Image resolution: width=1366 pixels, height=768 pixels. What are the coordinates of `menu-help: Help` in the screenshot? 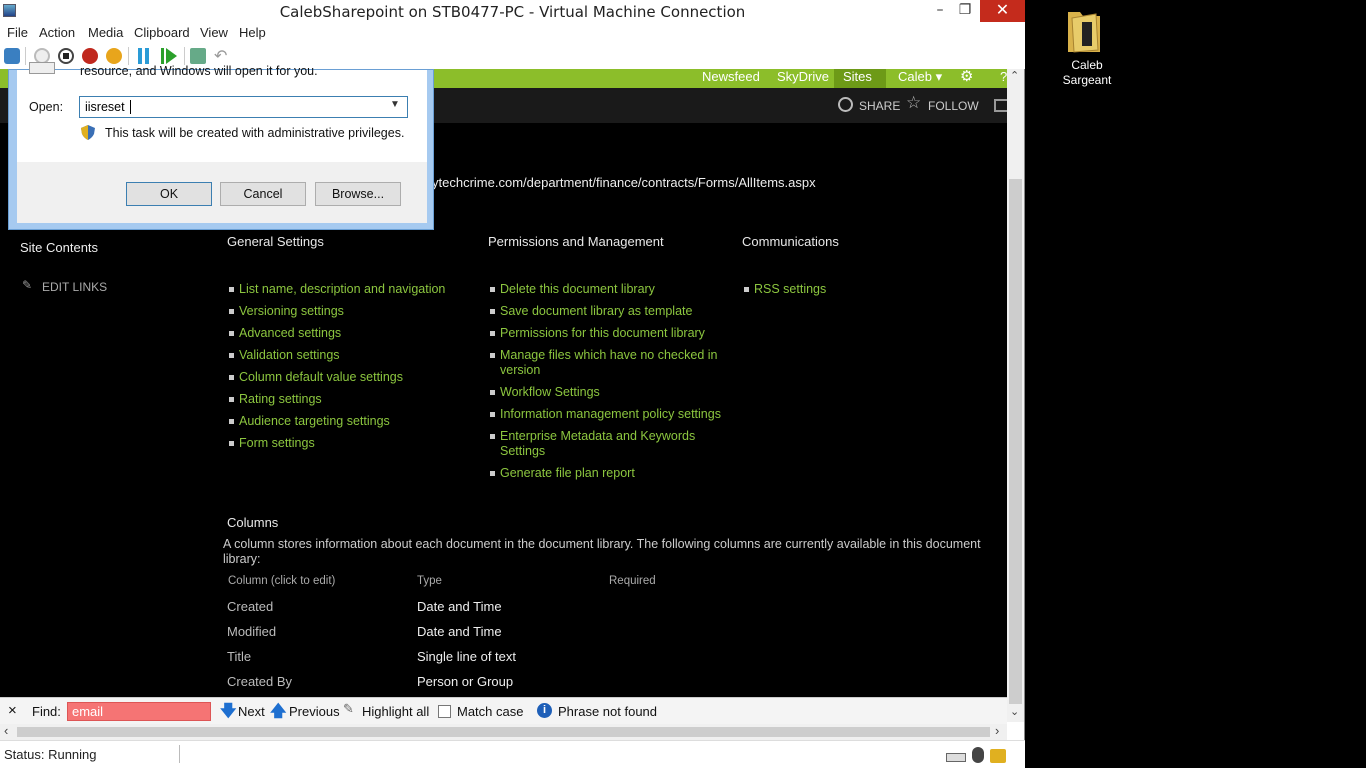 It's located at (252, 32).